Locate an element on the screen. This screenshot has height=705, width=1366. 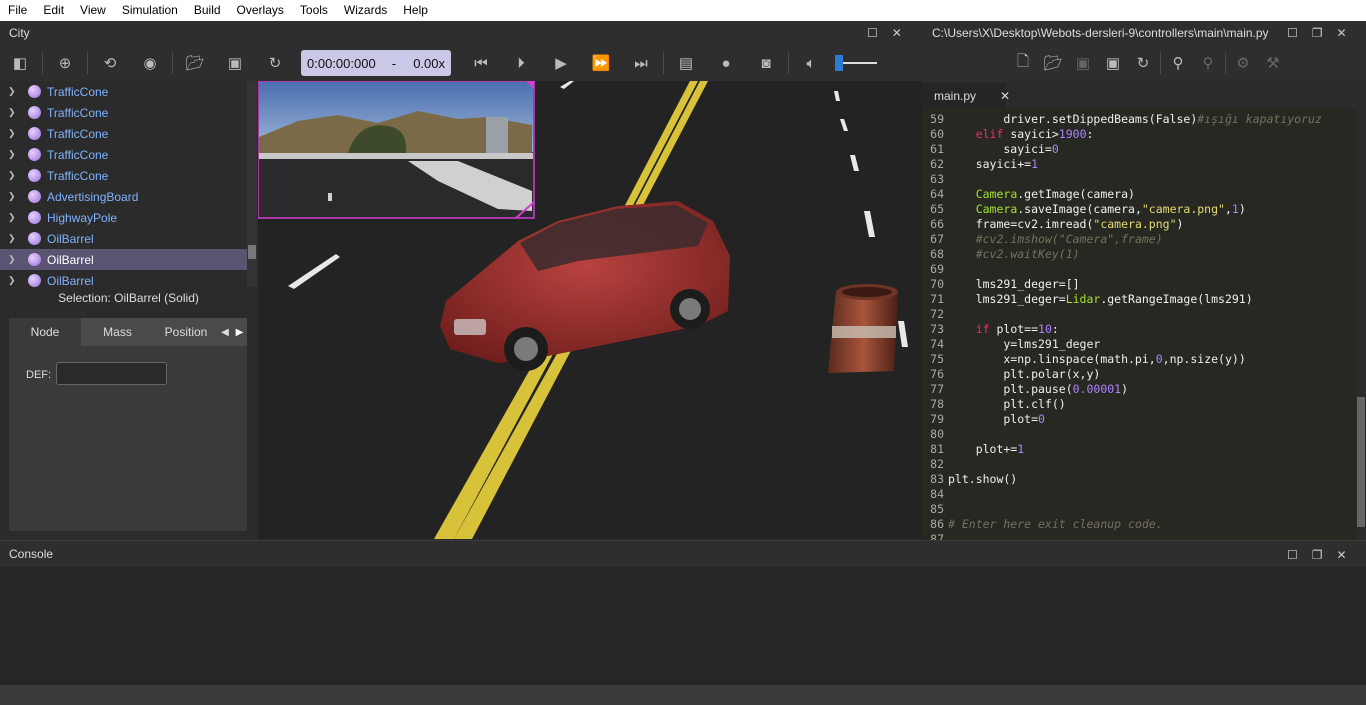
reset-simulation-icon: ⏮ is located at coordinates (481, 63).